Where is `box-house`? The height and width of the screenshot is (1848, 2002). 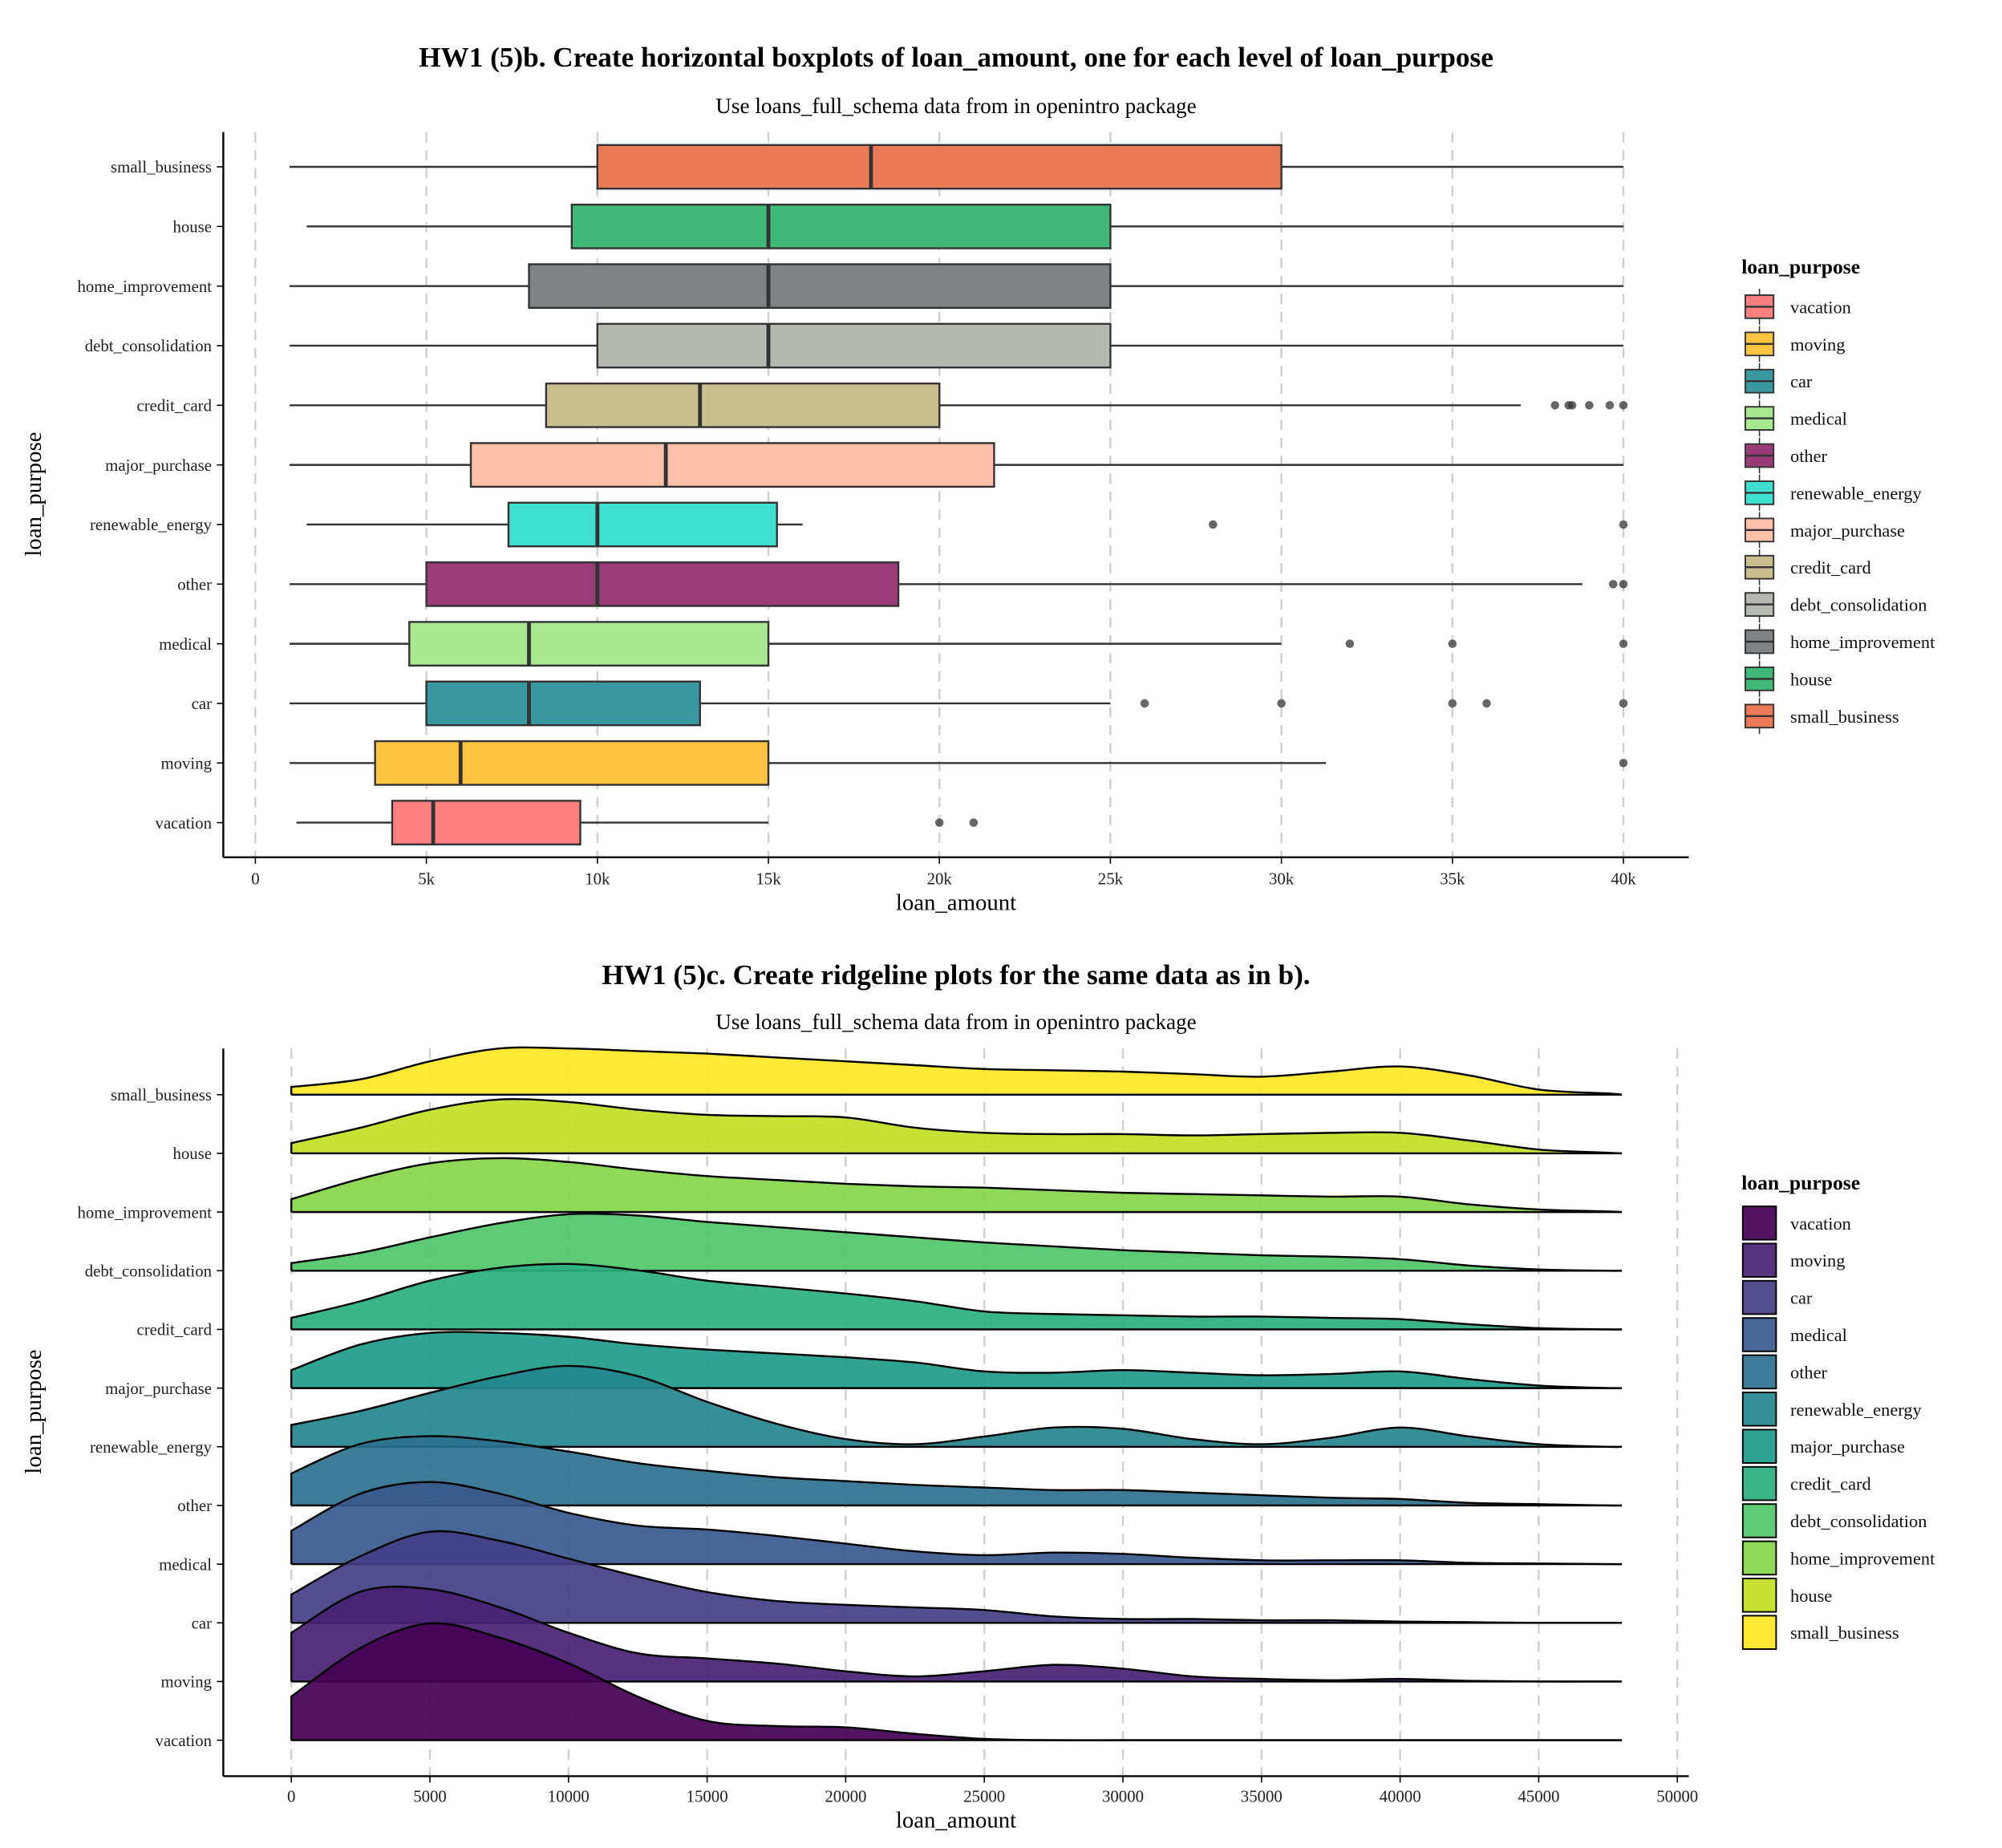 box-house is located at coordinates (964, 226).